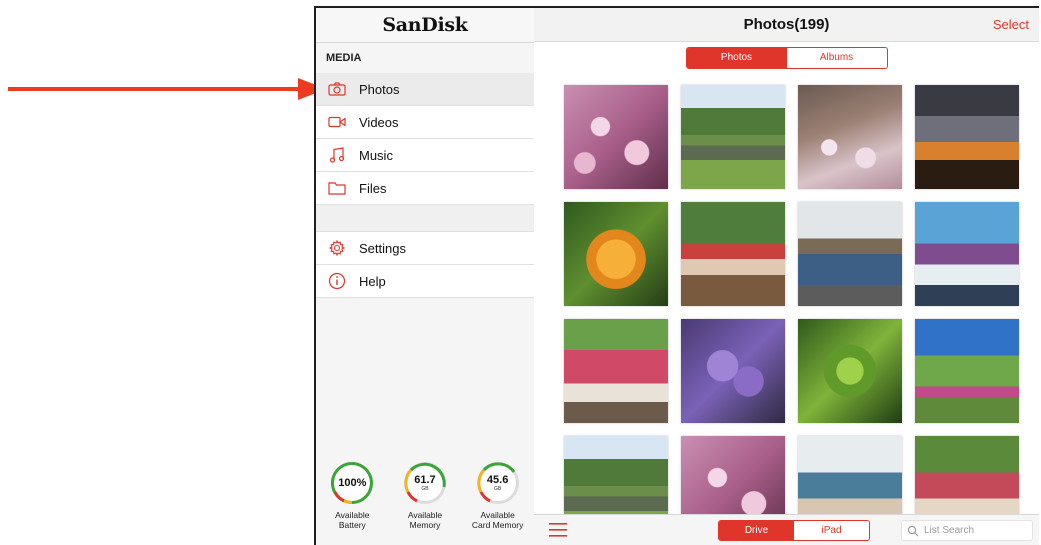 Image resolution: width=1041 pixels, height=545 pixels. I want to click on memory-gauge: 61.7 GB Available Memory, so click(425, 500).